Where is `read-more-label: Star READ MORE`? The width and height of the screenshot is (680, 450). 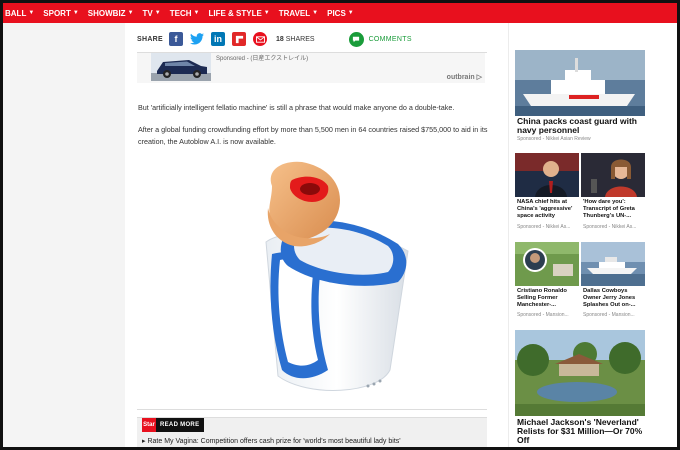
read-more-label: Star READ MORE is located at coordinates (173, 425).